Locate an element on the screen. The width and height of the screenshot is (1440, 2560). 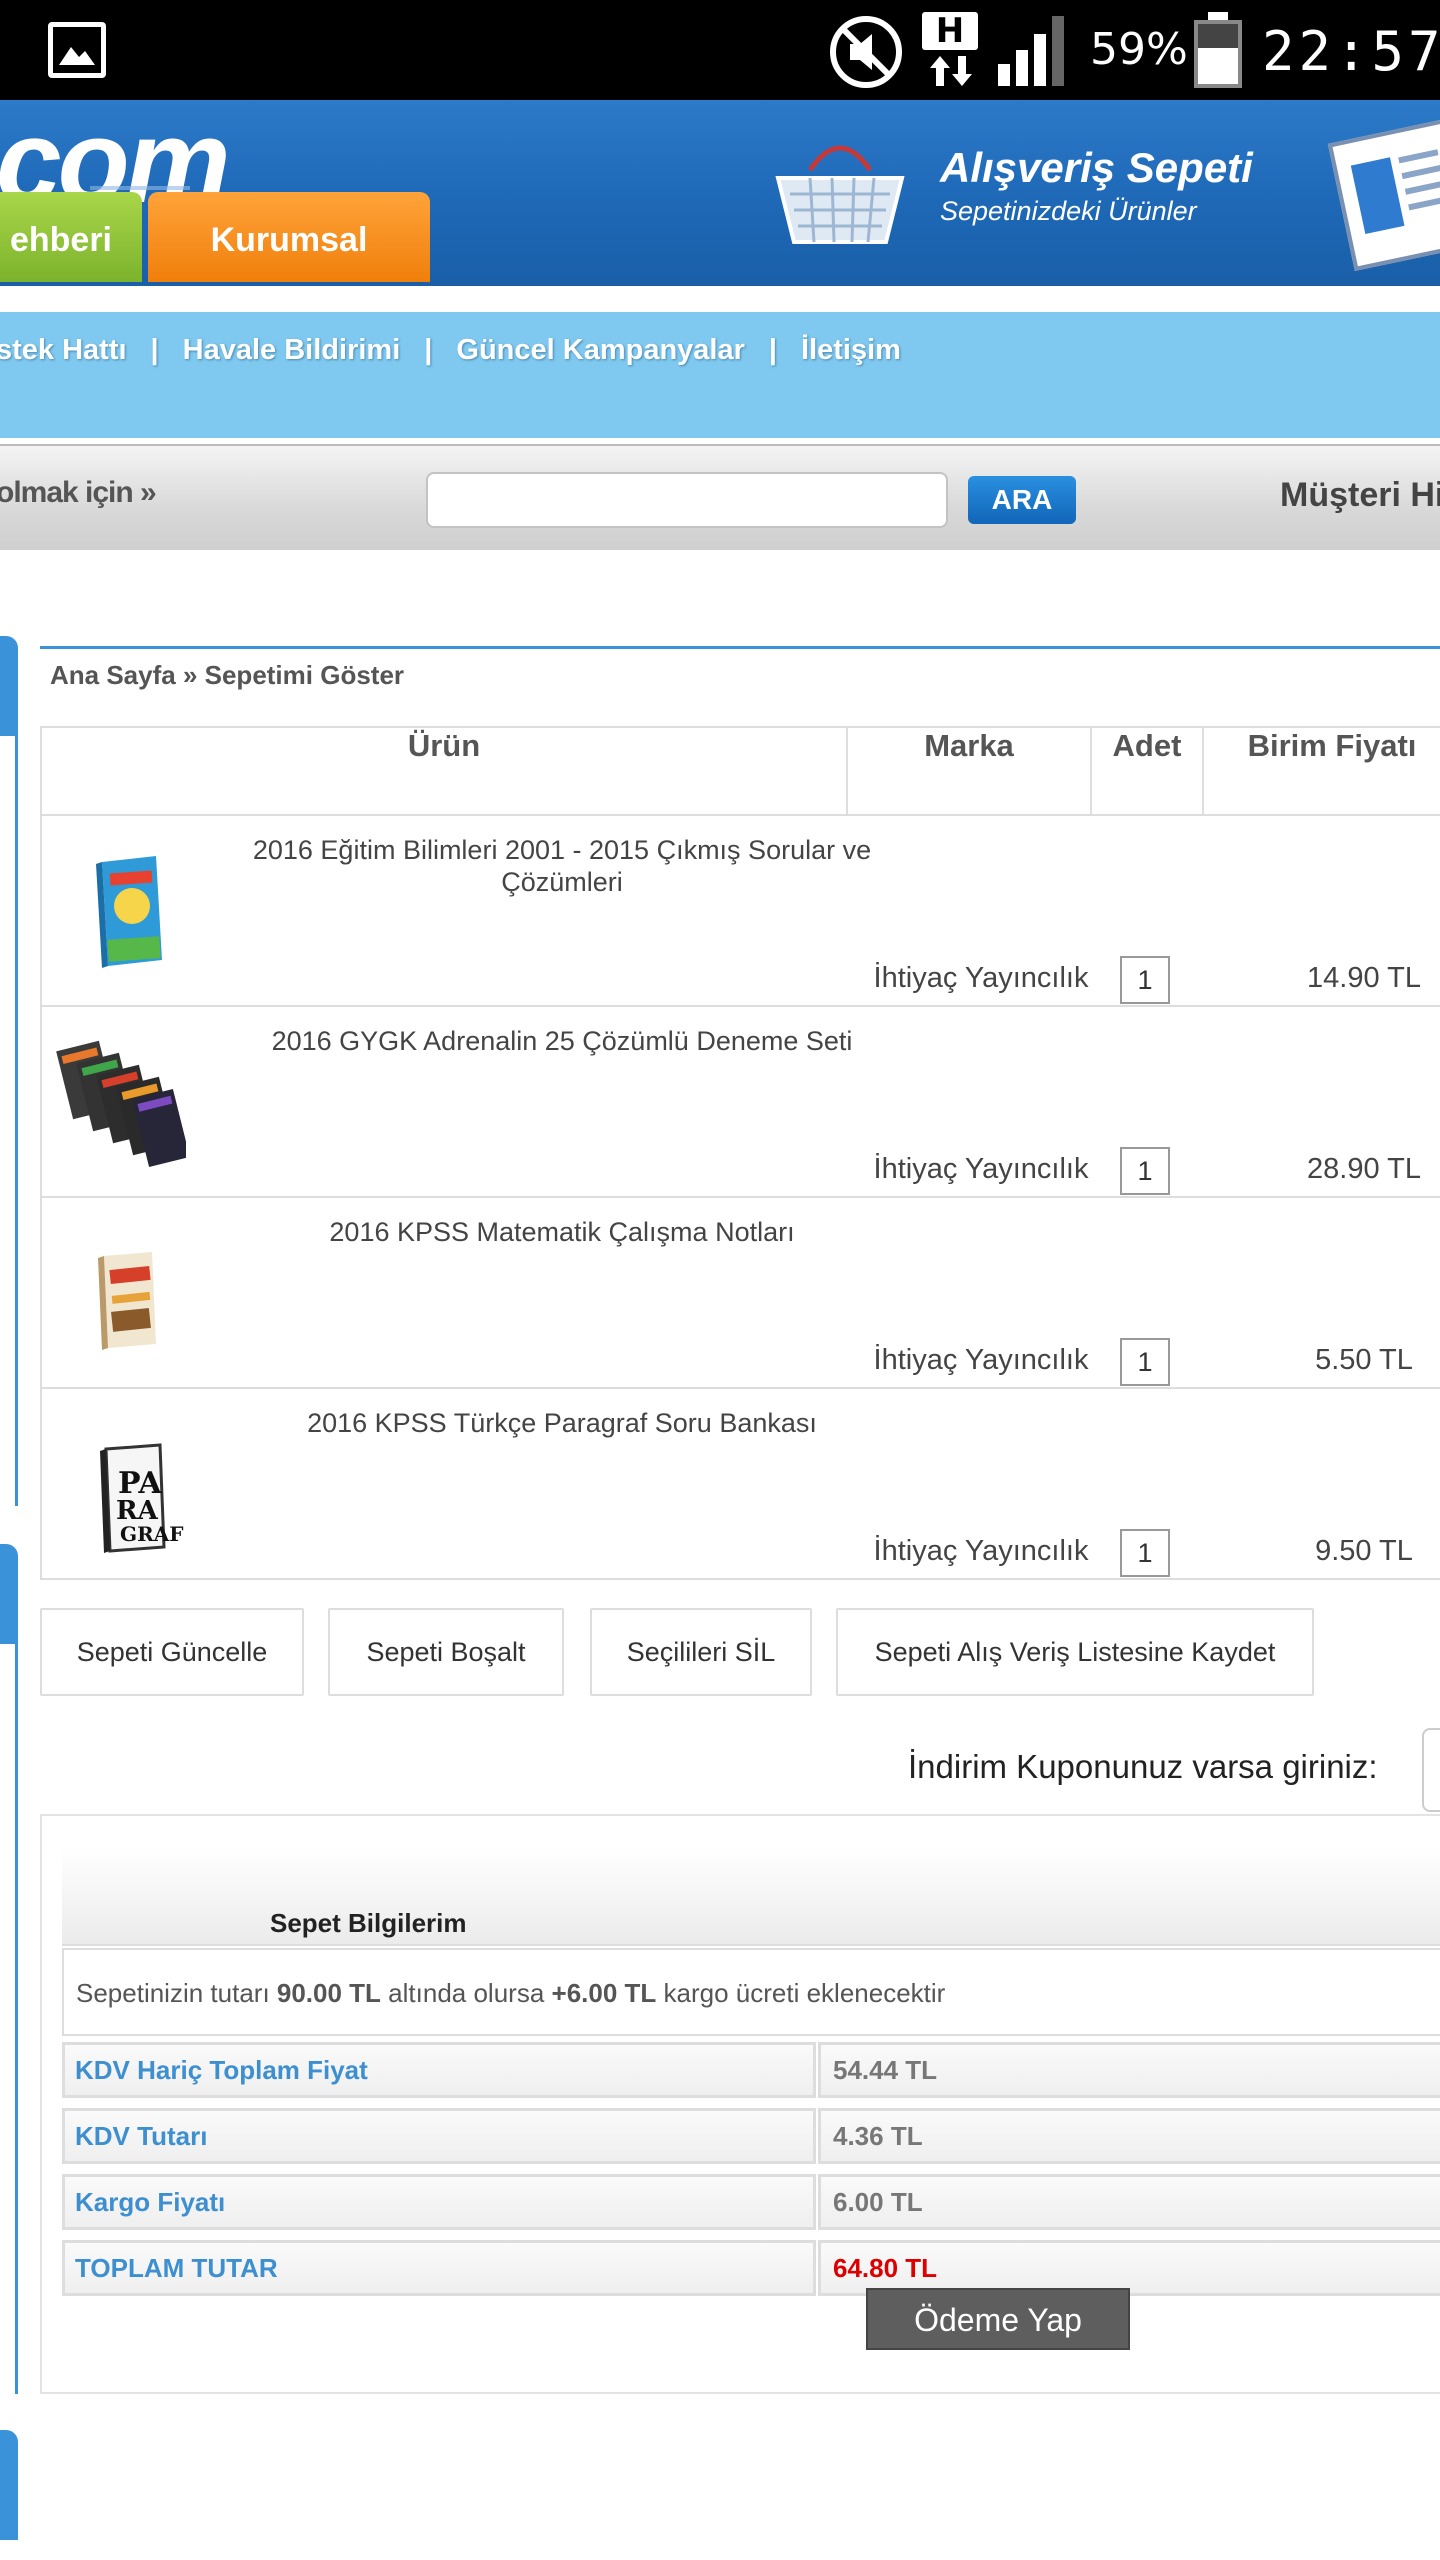
summary-label: Kargo Fiyatı is located at coordinates (439, 2202).